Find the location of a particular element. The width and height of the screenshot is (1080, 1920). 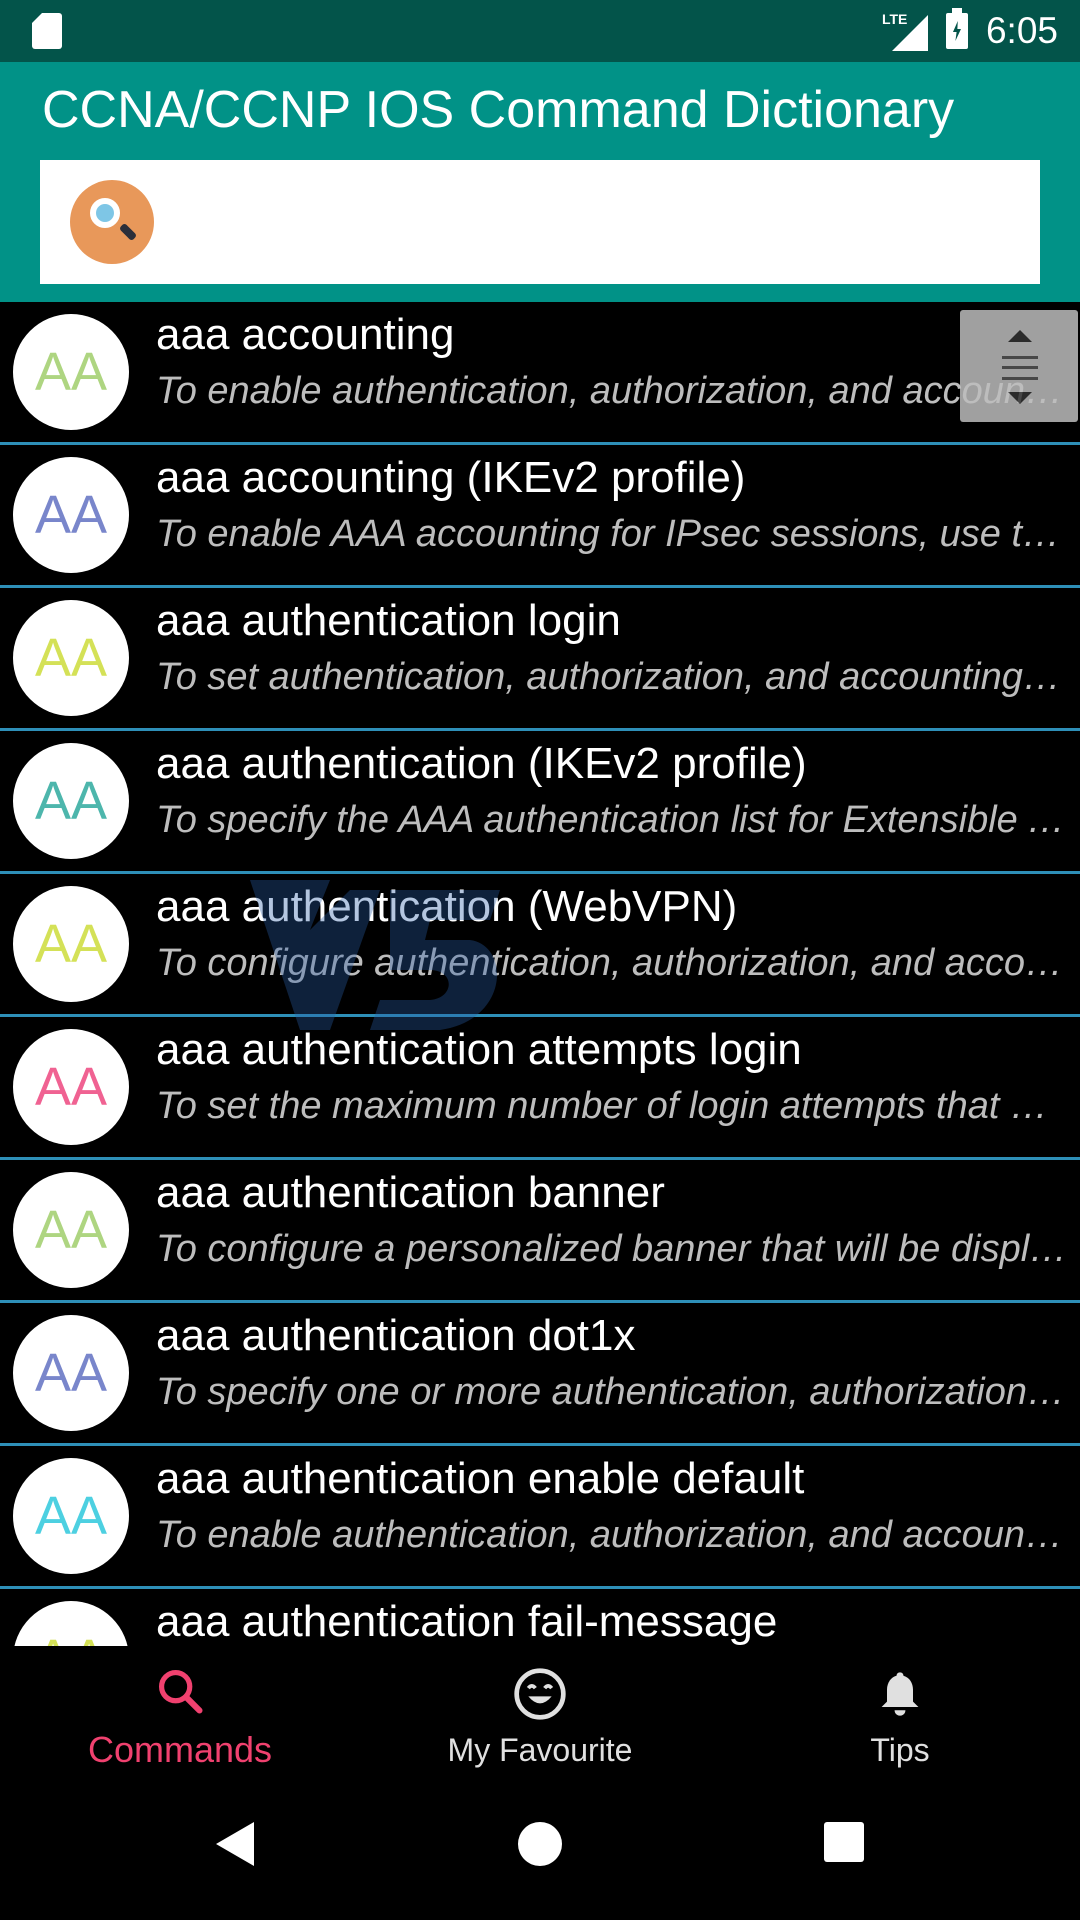

home-icon is located at coordinates (540, 1844).